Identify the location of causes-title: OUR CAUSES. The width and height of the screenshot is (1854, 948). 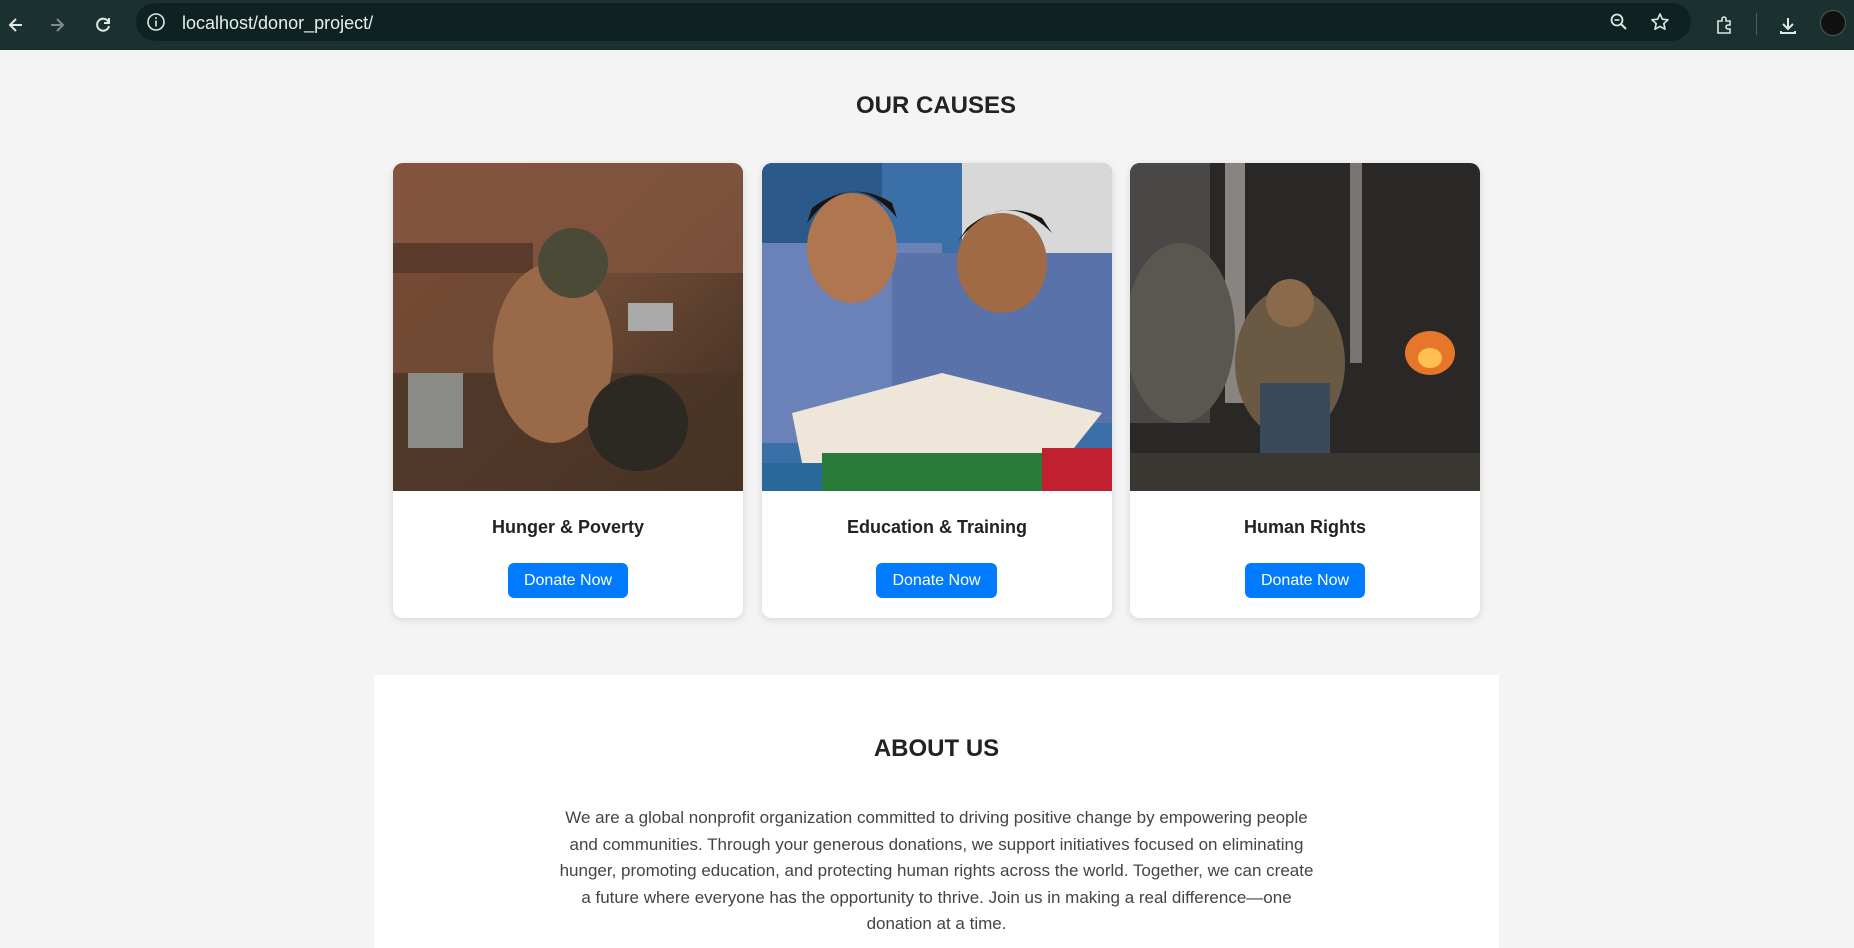
(936, 105).